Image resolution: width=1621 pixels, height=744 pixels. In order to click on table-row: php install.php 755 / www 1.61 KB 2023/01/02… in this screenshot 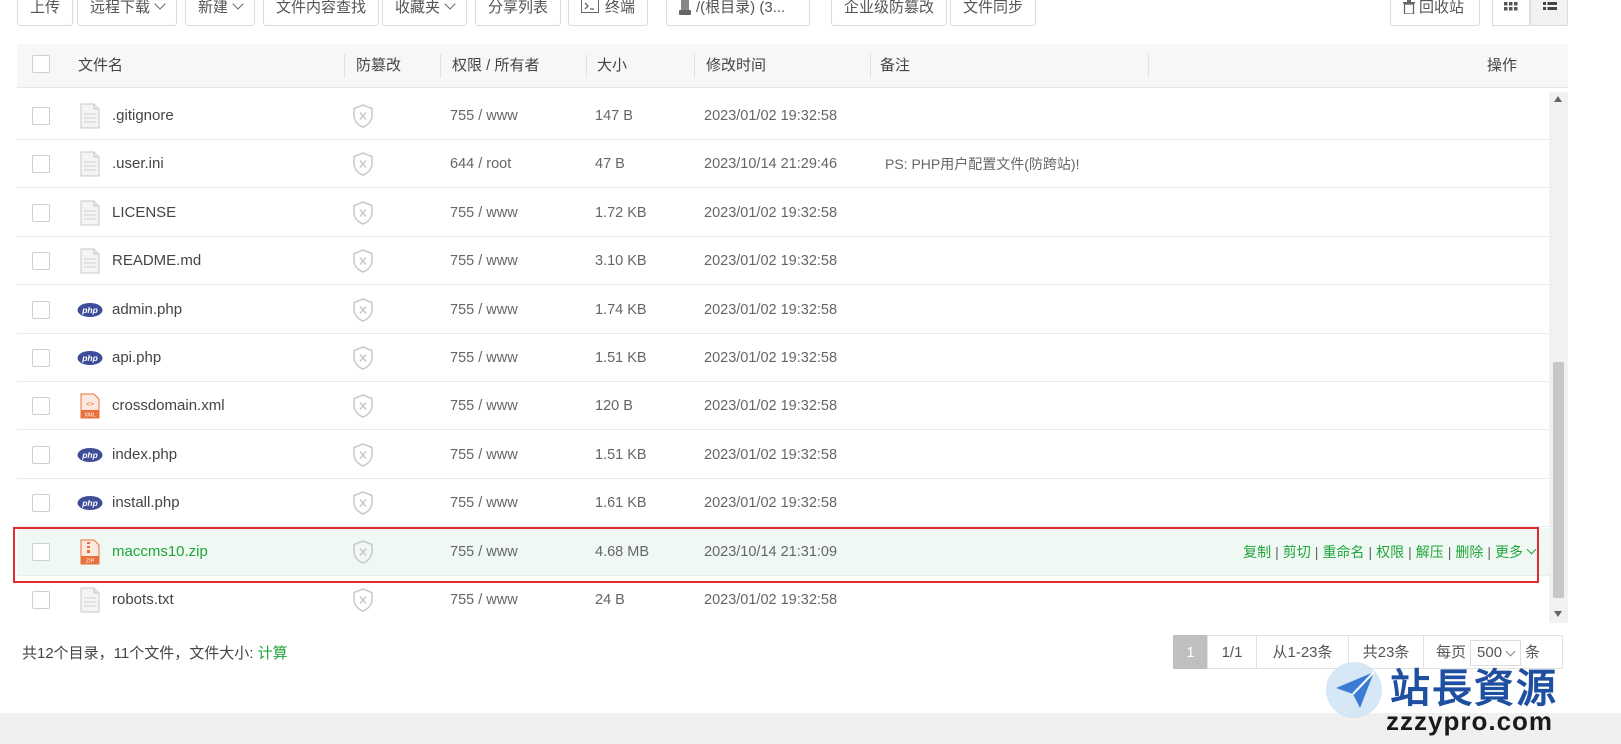, I will do `click(783, 503)`.